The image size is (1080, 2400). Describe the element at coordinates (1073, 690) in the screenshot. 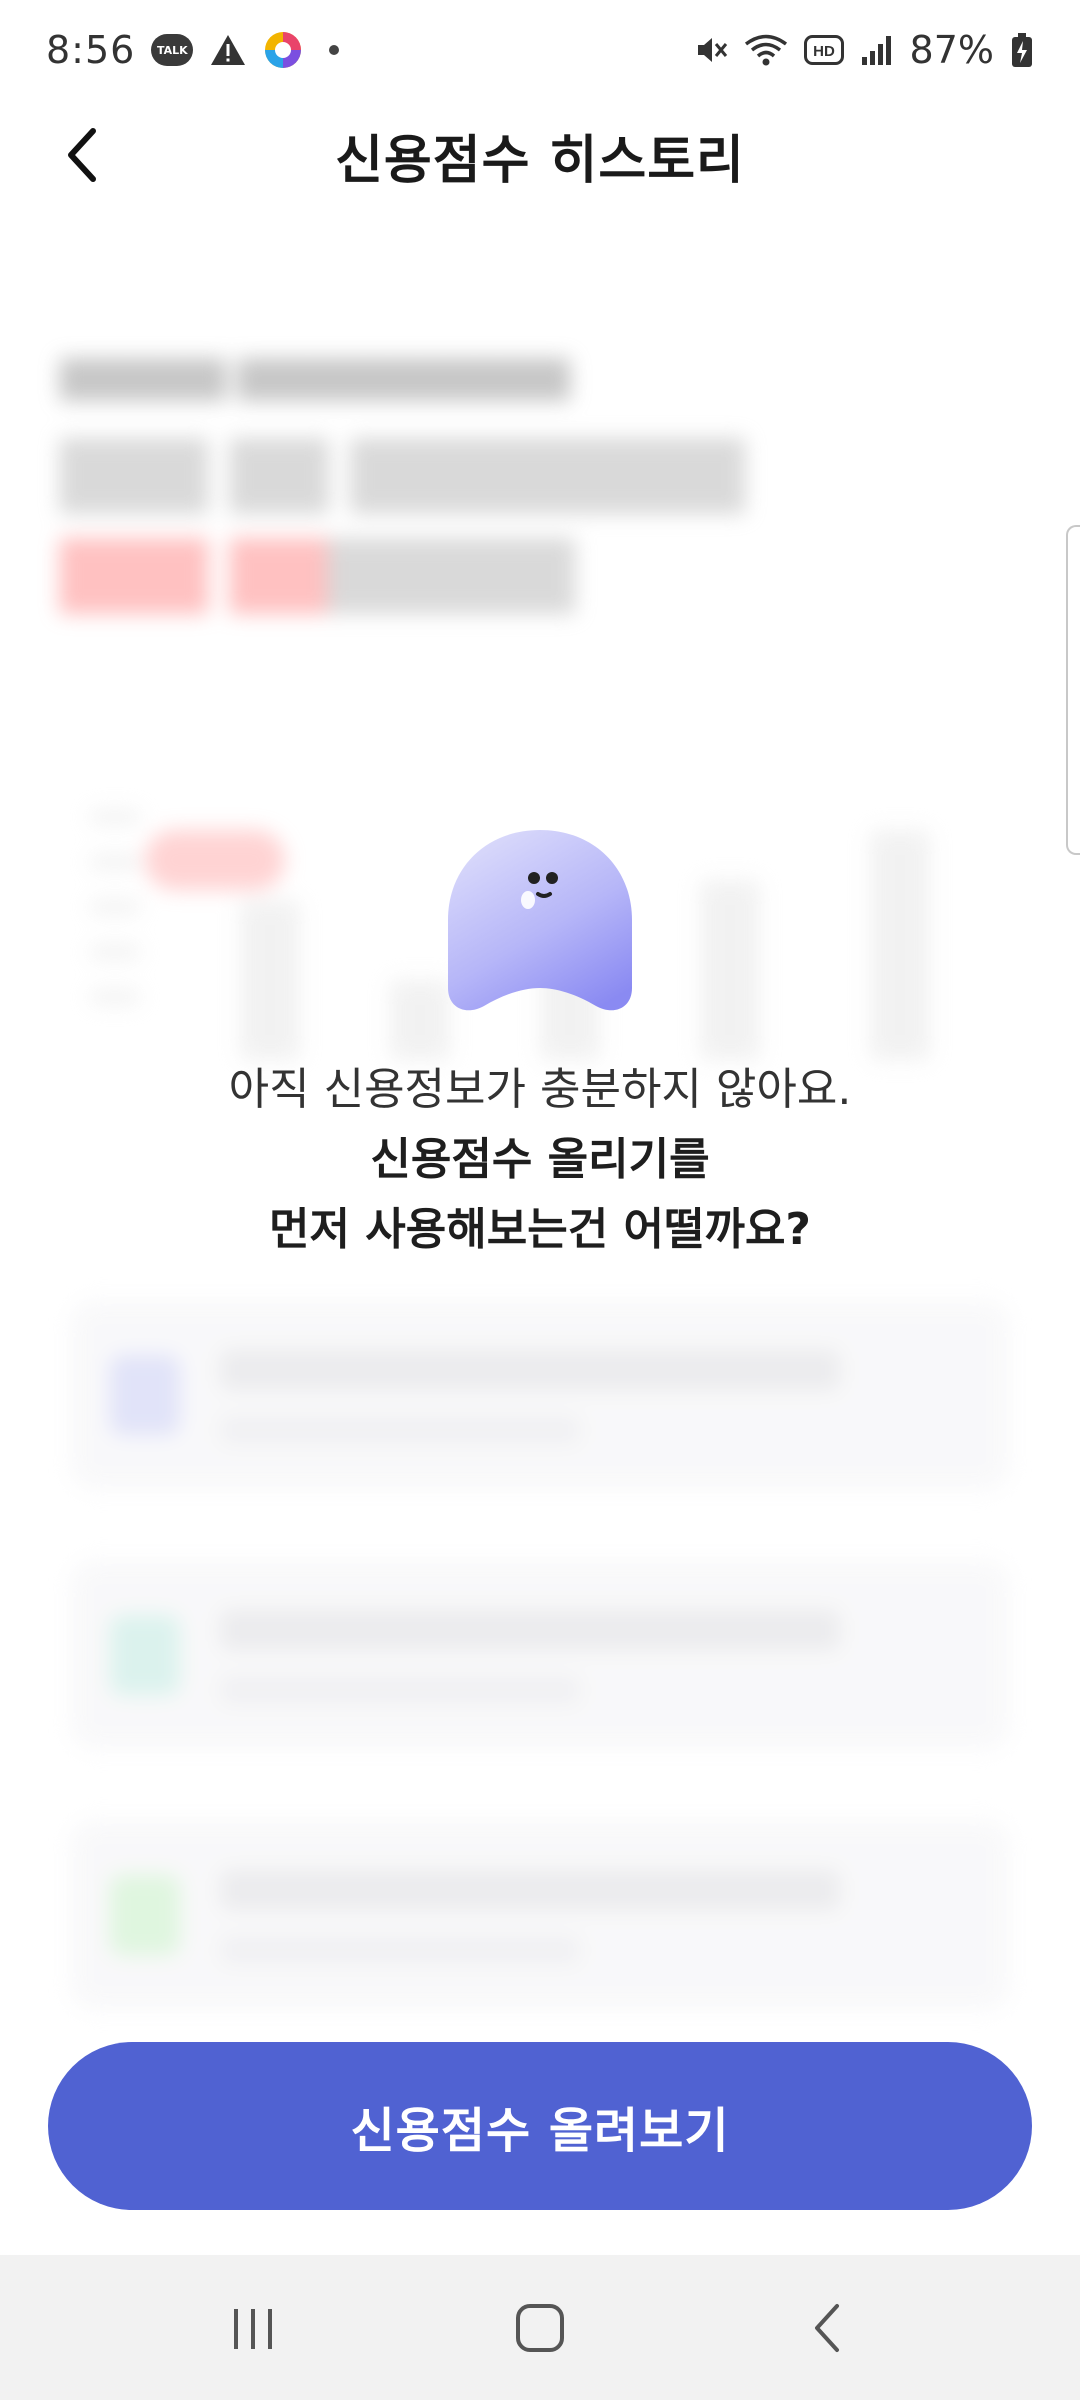

I see `side-panel-handle` at that location.